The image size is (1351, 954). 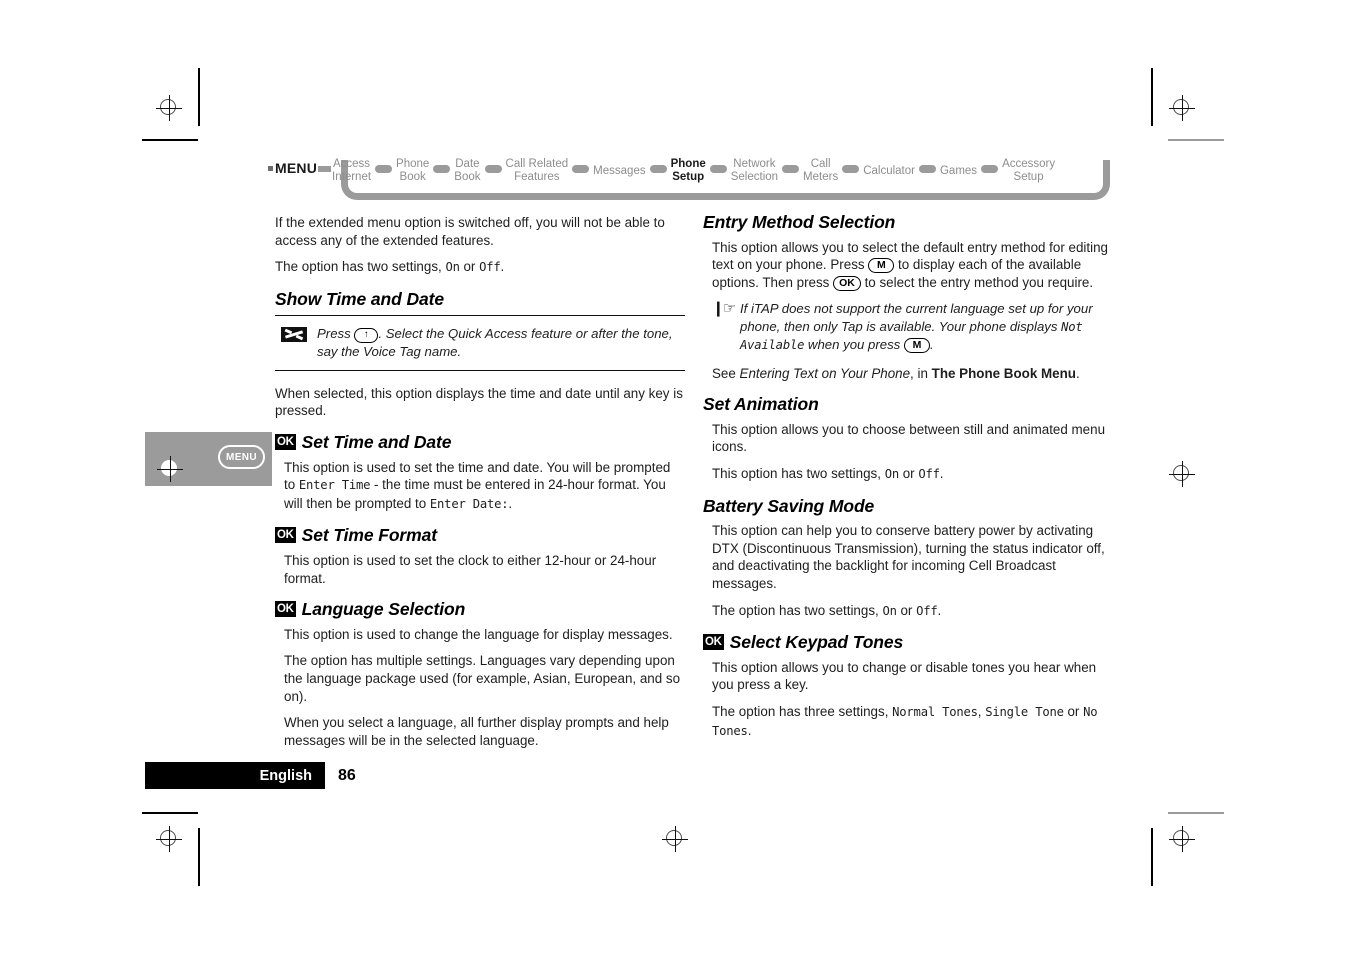 What do you see at coordinates (619, 165) in the screenshot?
I see `breadcrumb-item-messages: Messages` at bounding box center [619, 165].